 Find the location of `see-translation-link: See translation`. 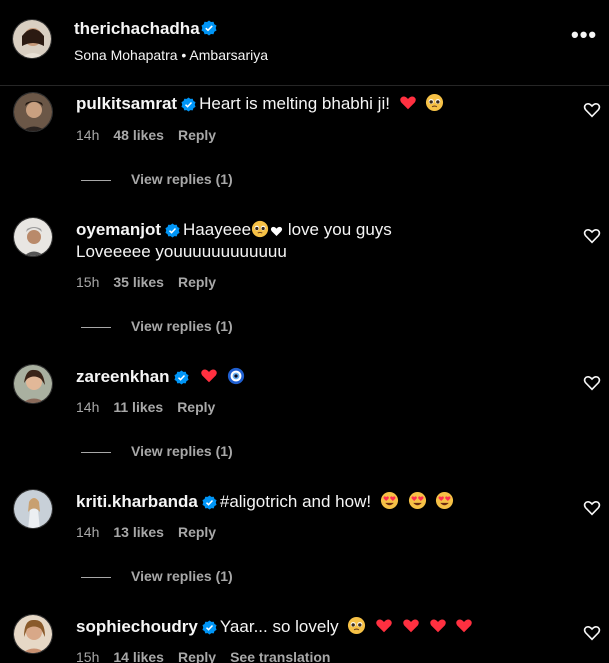

see-translation-link: See translation is located at coordinates (280, 656).